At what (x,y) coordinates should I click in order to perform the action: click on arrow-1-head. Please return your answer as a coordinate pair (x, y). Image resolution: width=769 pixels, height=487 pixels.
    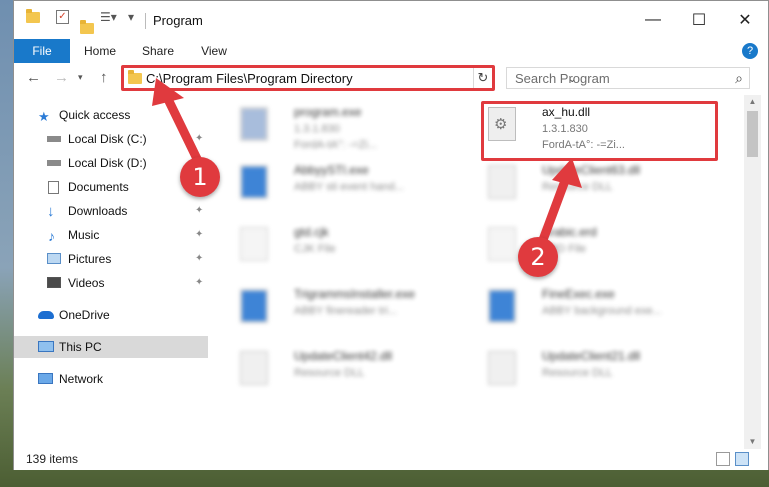
    Looking at the image, I should click on (168, 92).